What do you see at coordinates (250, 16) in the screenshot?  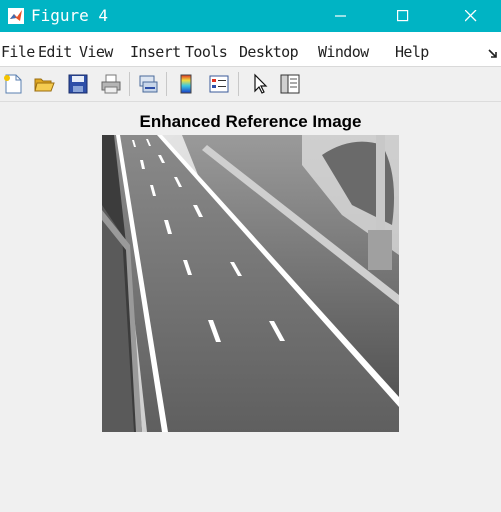 I see `title-bar: Figure 4` at bounding box center [250, 16].